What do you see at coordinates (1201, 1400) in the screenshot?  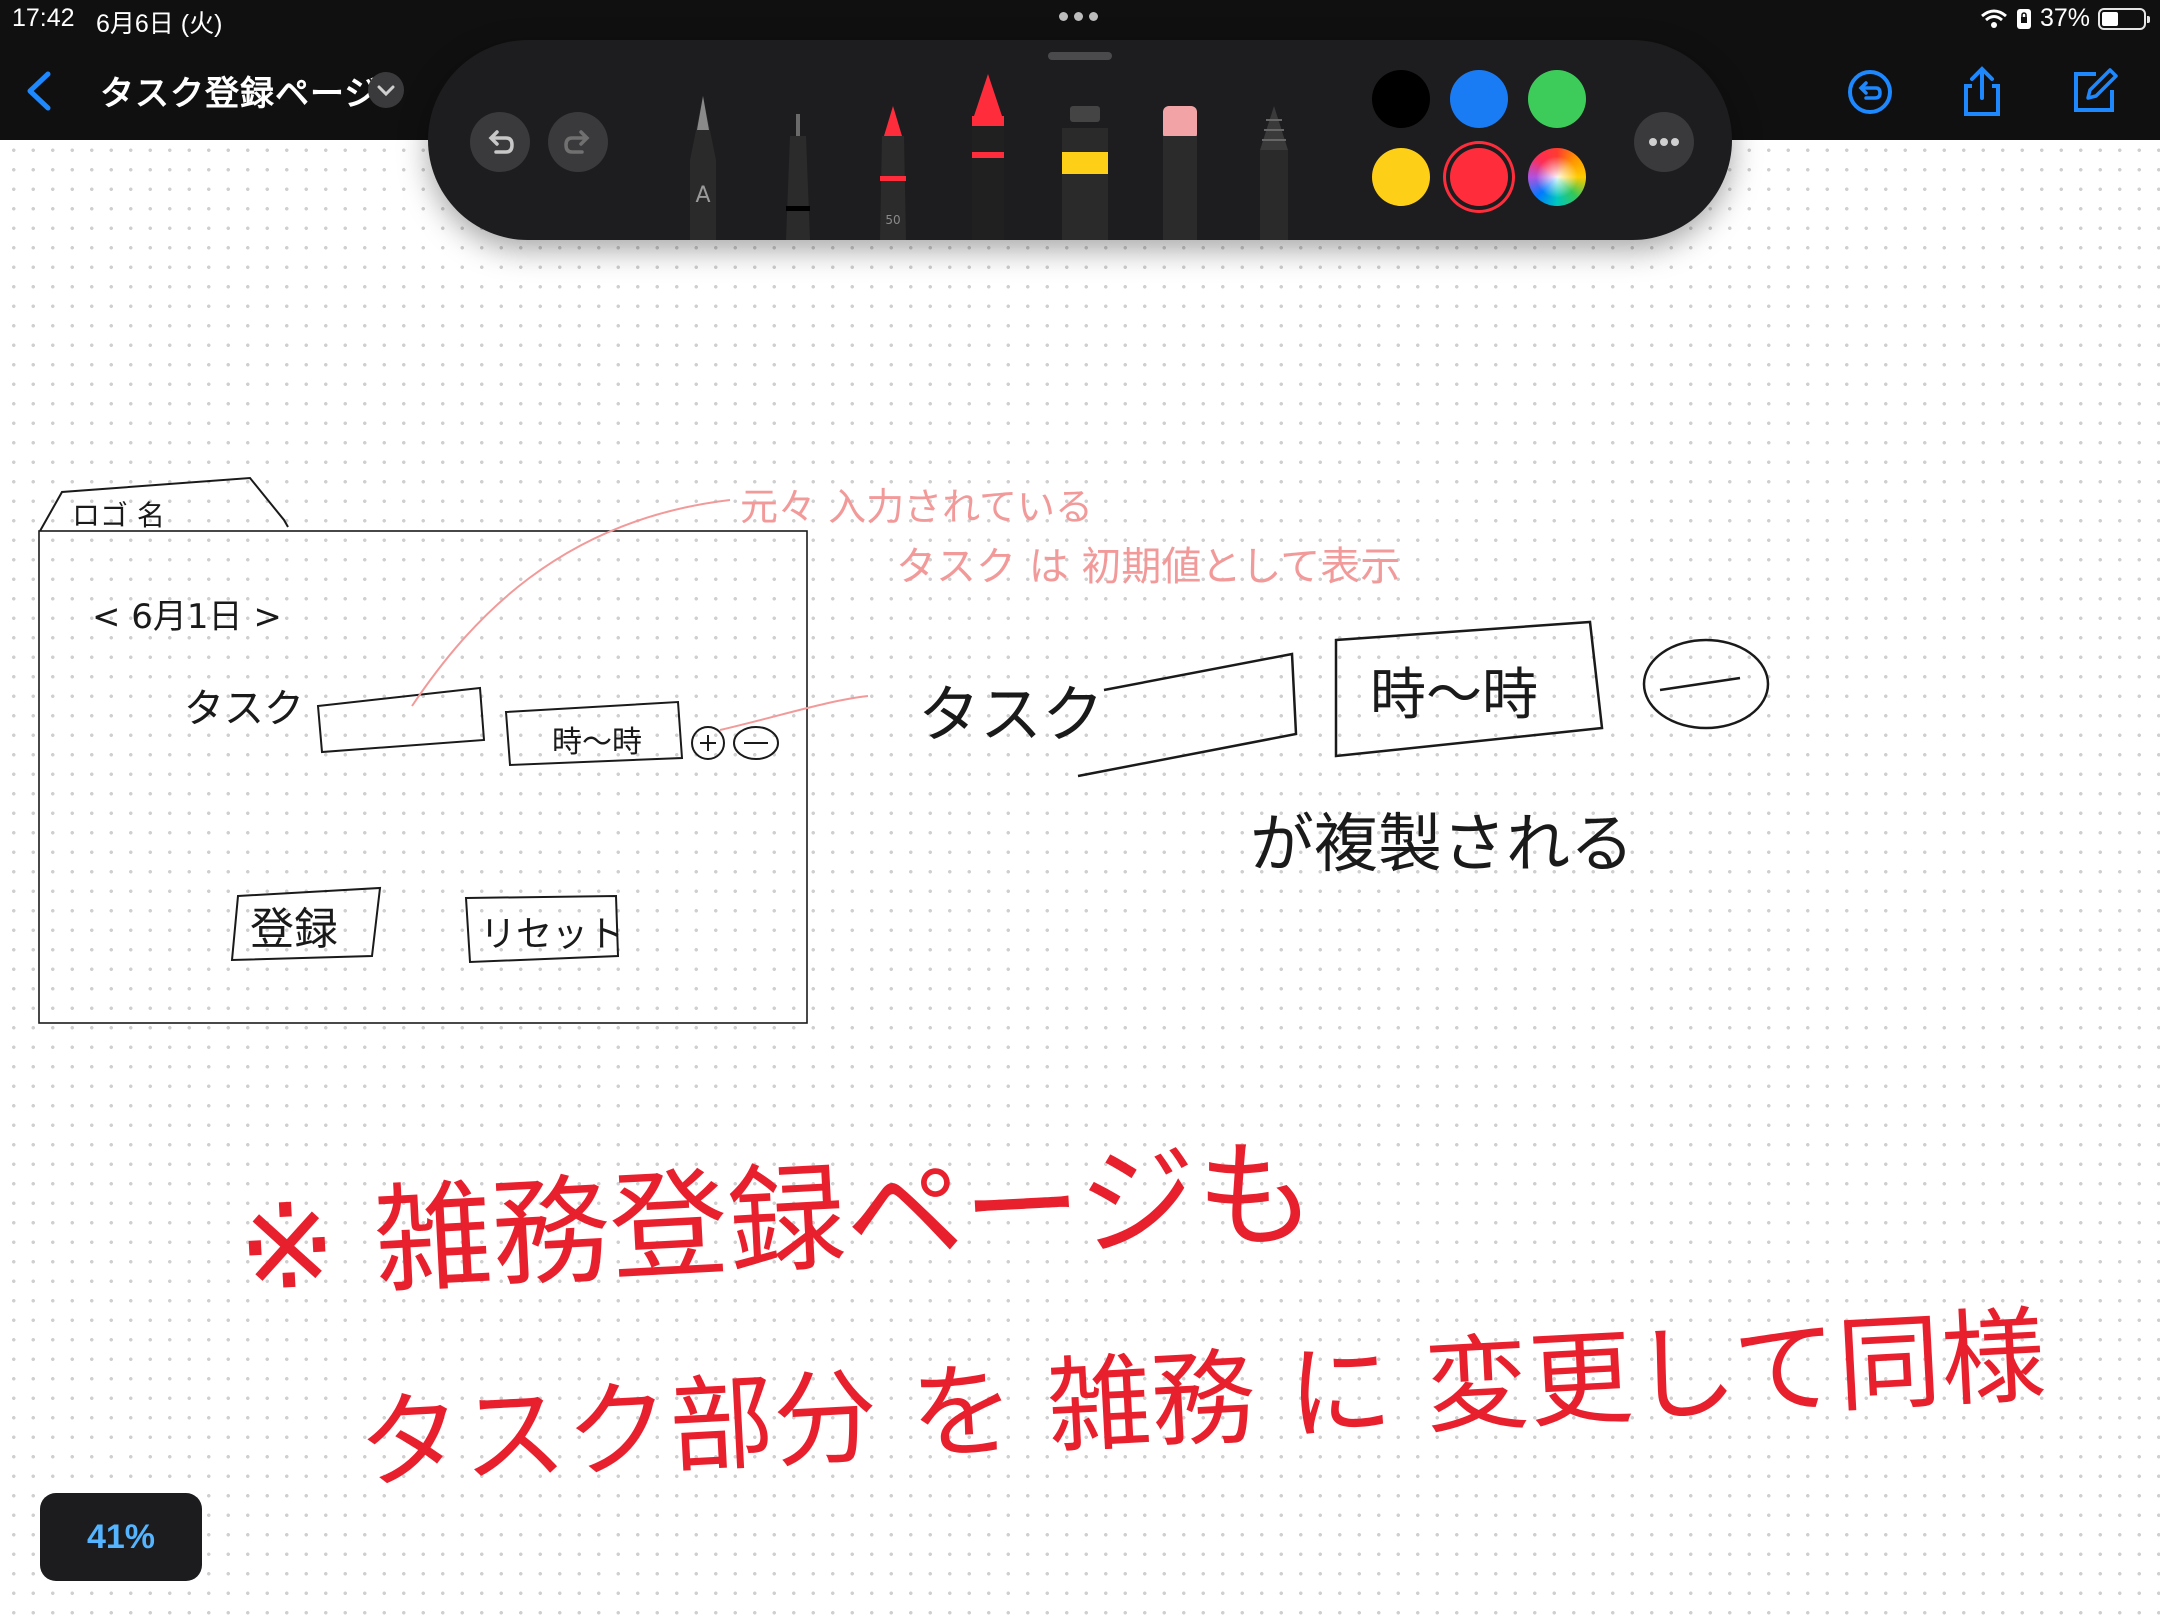 I see `red-note-line-2: タスク部分 を 雑務 に 変更して同様` at bounding box center [1201, 1400].